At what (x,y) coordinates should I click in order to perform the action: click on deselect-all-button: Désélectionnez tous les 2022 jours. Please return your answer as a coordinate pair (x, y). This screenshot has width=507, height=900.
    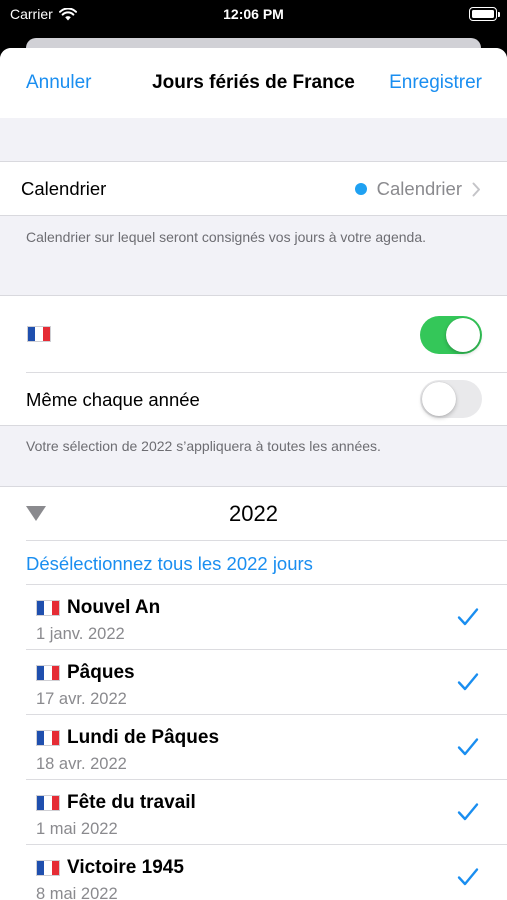
    Looking at the image, I should click on (169, 564).